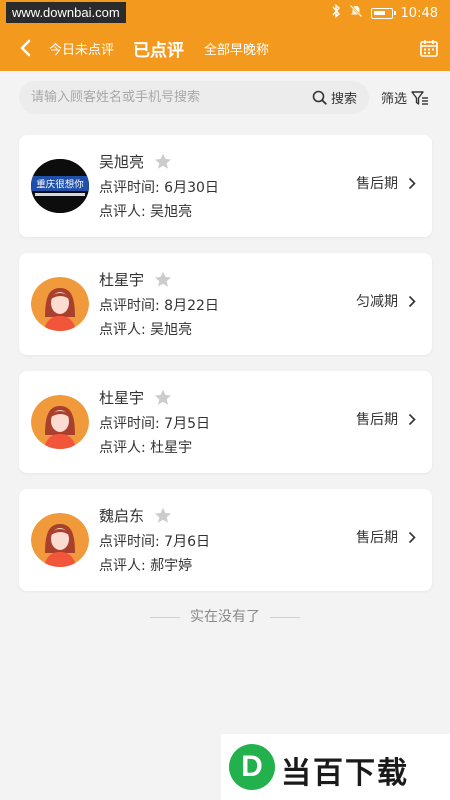  What do you see at coordinates (158, 48) in the screenshot?
I see `tab-reviewed: 已点评` at bounding box center [158, 48].